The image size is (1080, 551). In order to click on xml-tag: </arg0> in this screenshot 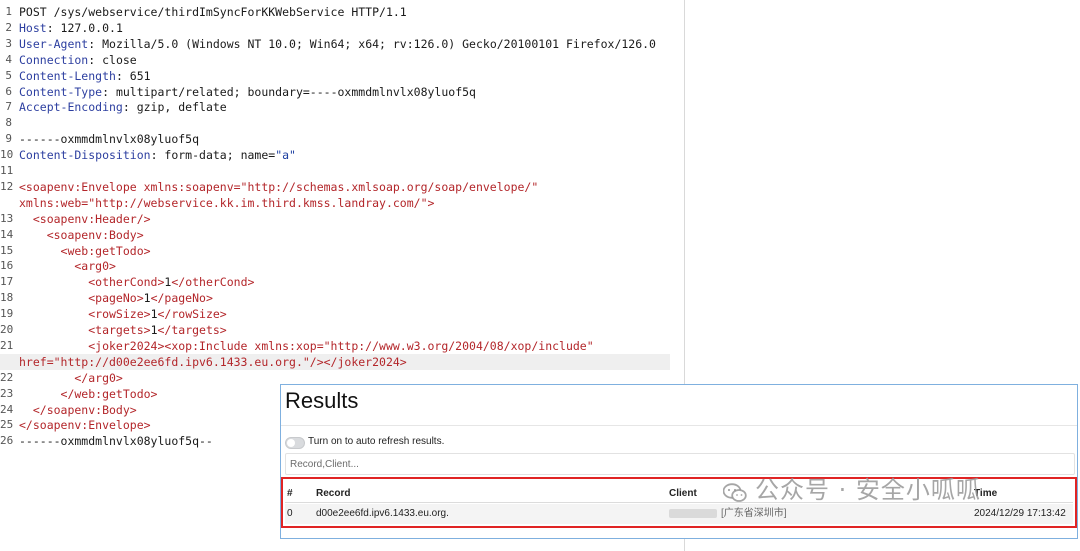, I will do `click(71, 377)`.